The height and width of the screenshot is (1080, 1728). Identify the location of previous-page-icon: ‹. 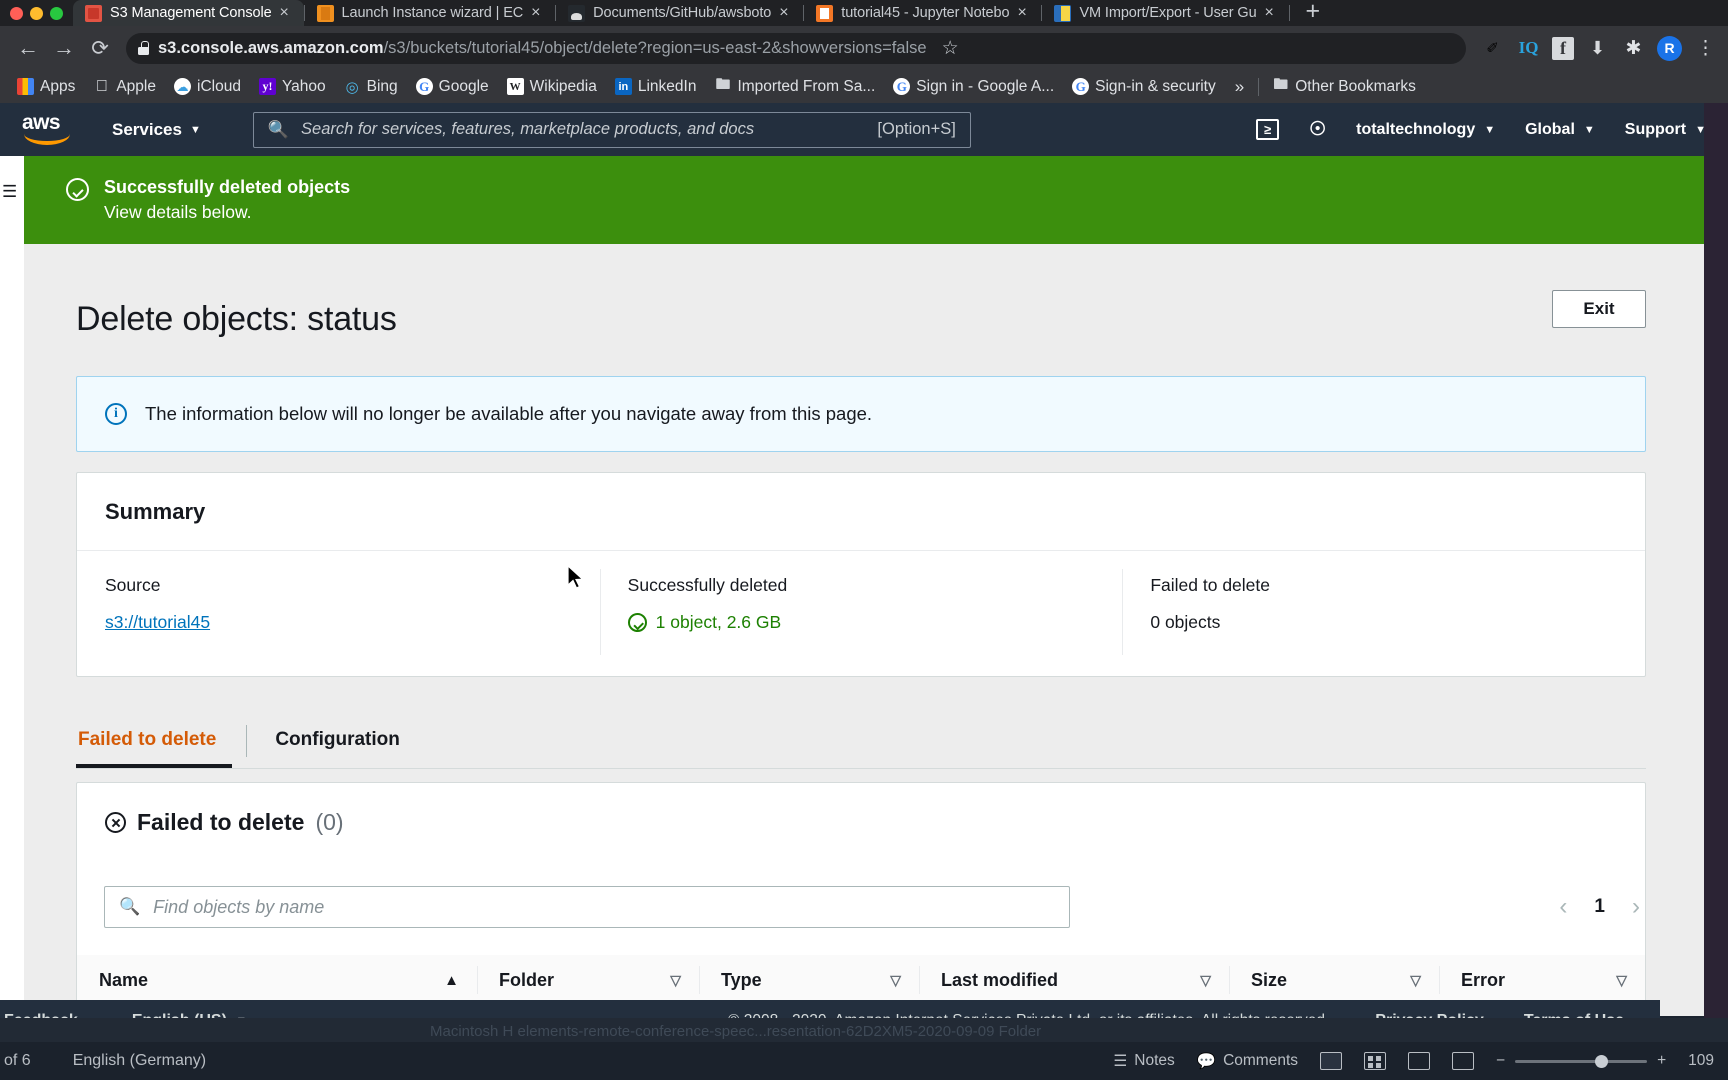
(1563, 907).